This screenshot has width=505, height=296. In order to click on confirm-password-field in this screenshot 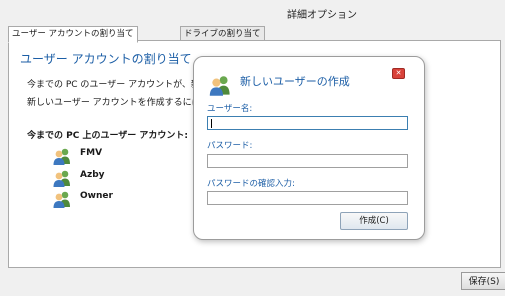, I will do `click(307, 198)`.